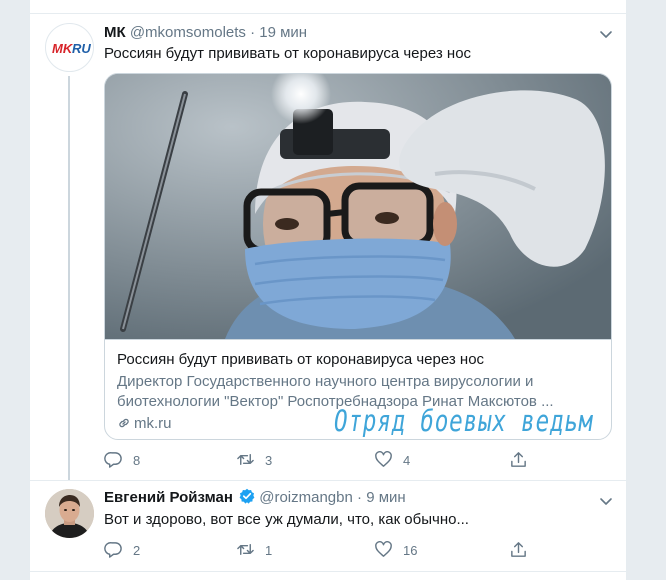 The width and height of the screenshot is (666, 580). What do you see at coordinates (124, 423) in the screenshot?
I see `link-icon` at bounding box center [124, 423].